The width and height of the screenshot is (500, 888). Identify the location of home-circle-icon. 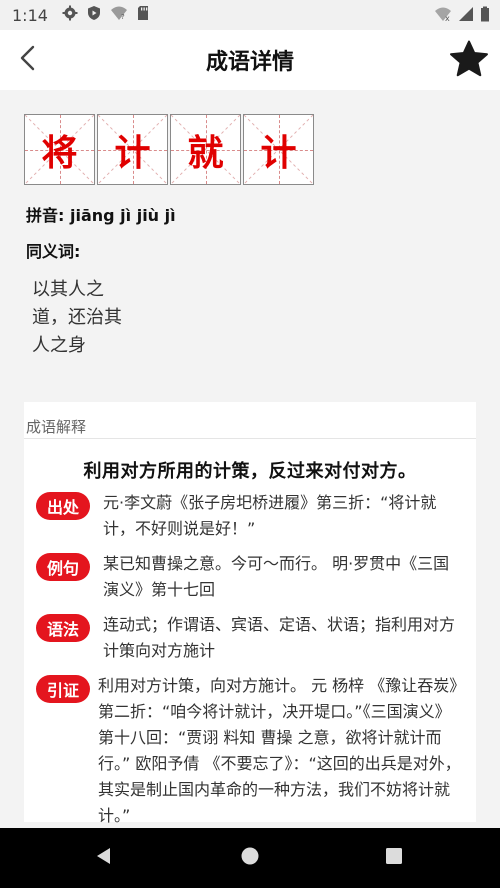
(250, 858).